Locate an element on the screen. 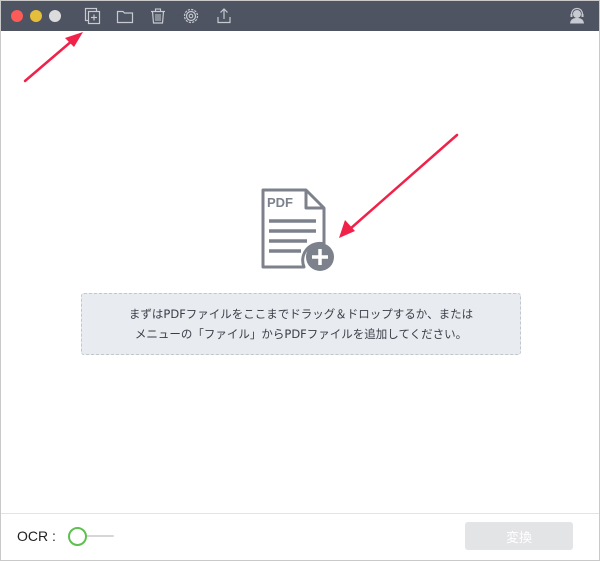 Image resolution: width=600 pixels, height=561 pixels. drop-zone-line-1: まずはPDFファイルをここまでドラッグ＆ドロップするか、または is located at coordinates (301, 314).